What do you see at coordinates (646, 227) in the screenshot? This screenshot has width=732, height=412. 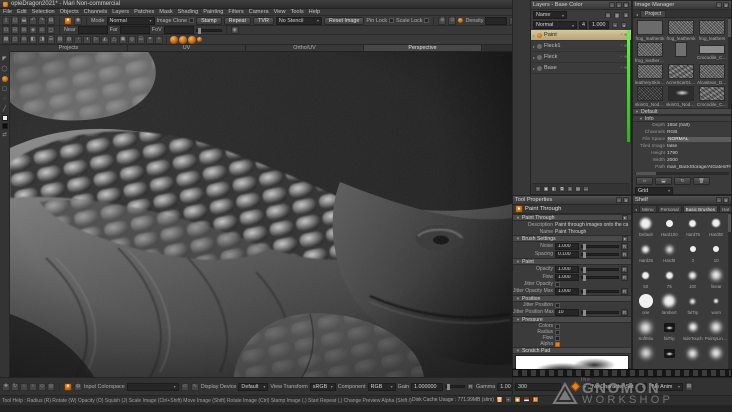 I see `brush-item: Default` at bounding box center [646, 227].